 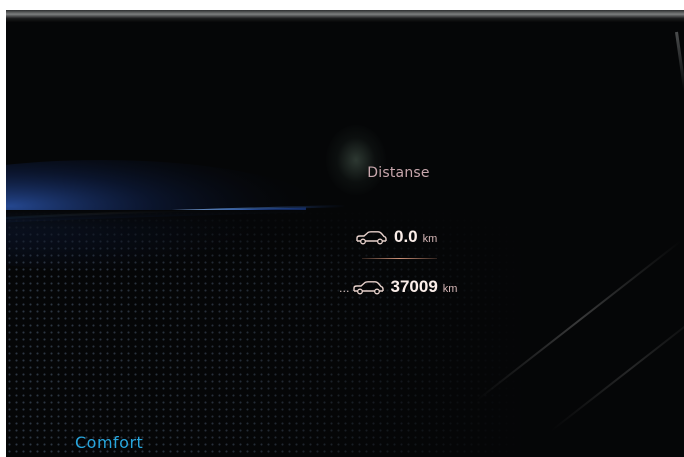 What do you see at coordinates (450, 289) in the screenshot?
I see `total-distance-unit: km` at bounding box center [450, 289].